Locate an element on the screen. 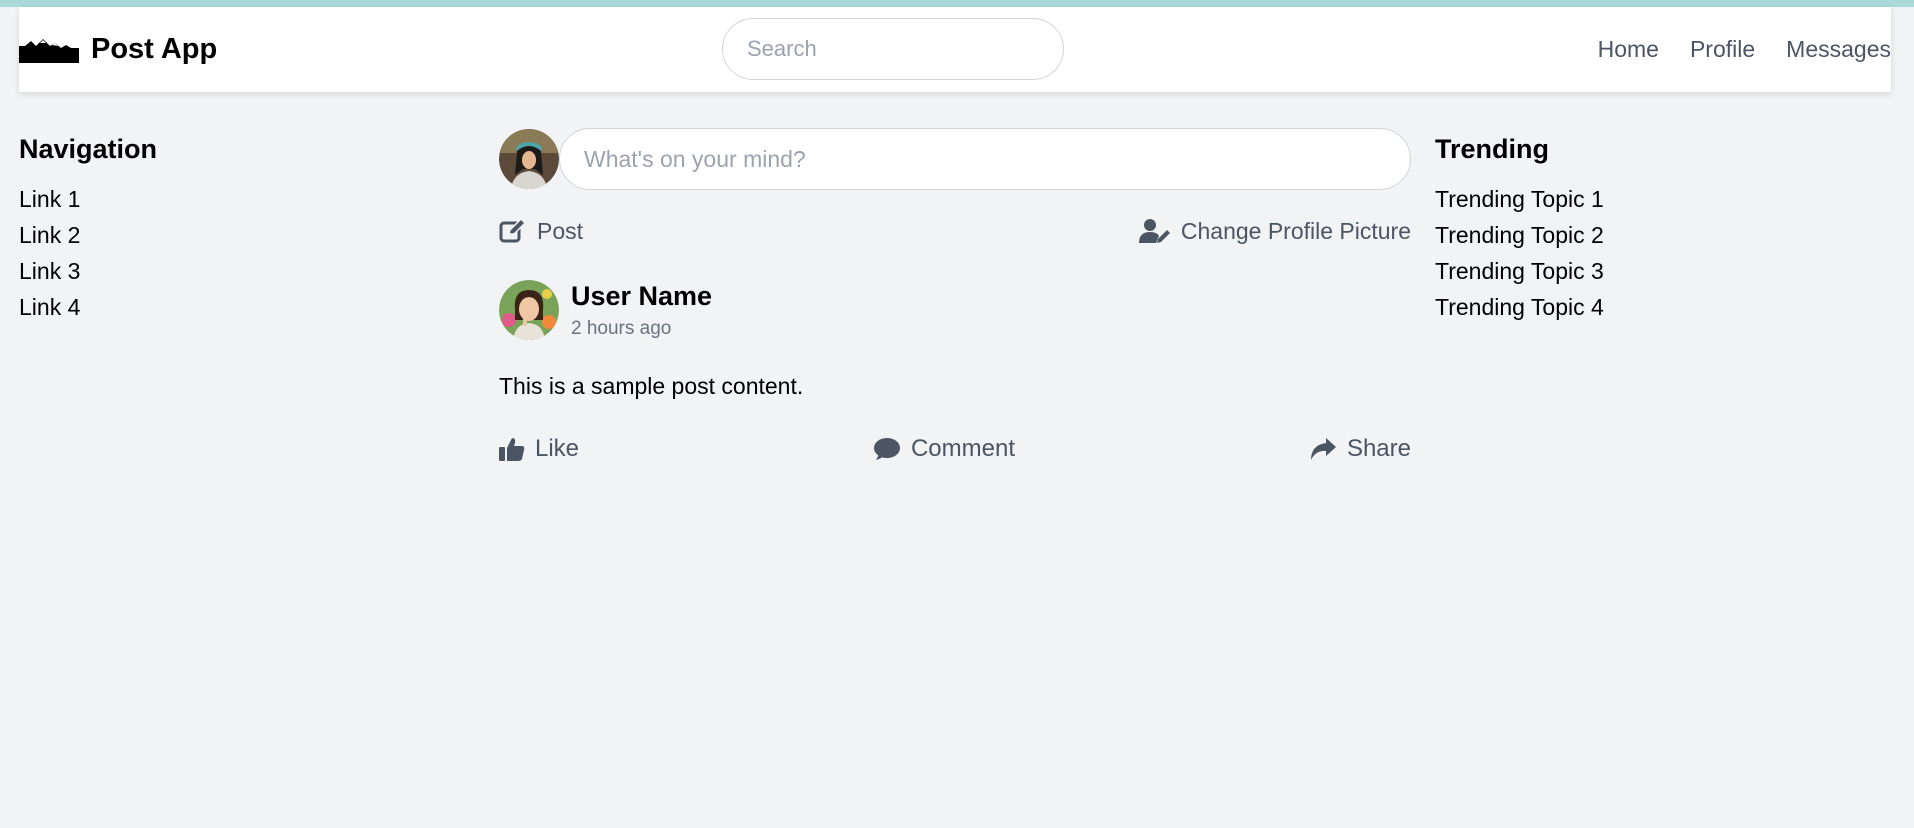  post-button: Post is located at coordinates (541, 231).